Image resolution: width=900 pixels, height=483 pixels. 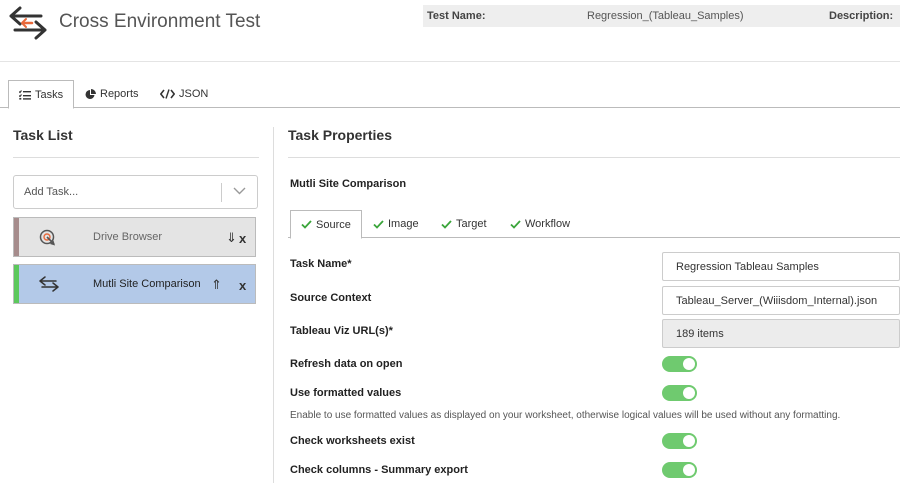 I want to click on formatted-values-label: Use formatted values, so click(x=346, y=393).